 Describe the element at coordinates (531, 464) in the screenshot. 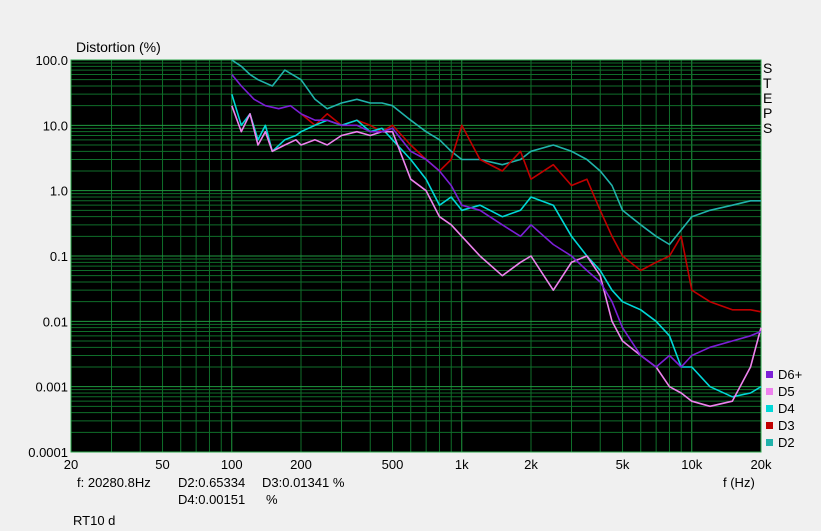

I see `x-tick-label: 2k` at that location.